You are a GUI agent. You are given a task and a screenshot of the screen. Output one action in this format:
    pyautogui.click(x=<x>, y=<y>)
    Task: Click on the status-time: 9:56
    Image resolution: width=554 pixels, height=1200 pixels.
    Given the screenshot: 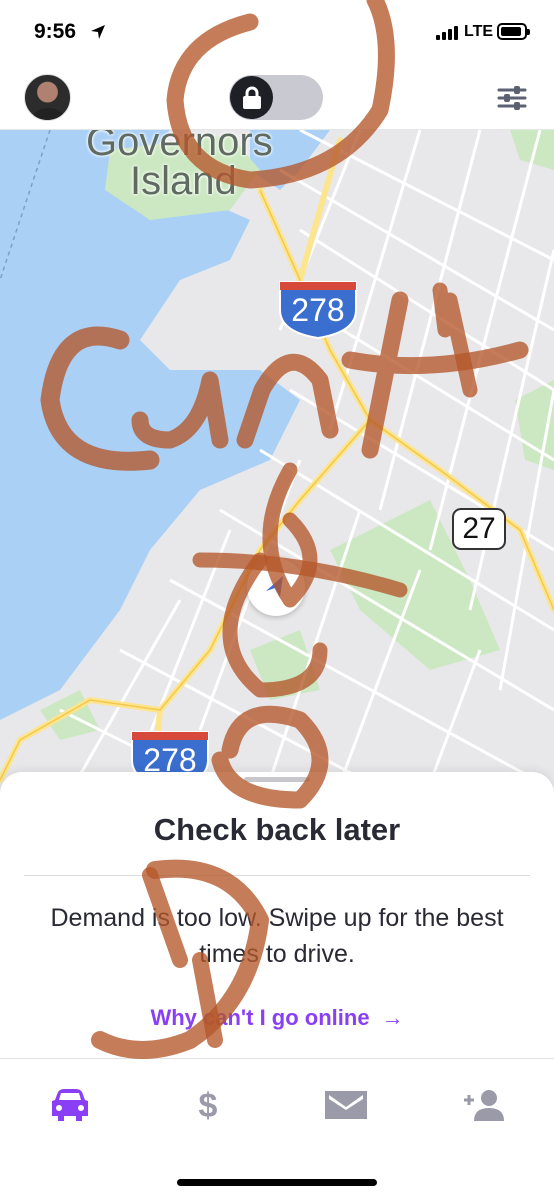 What is the action you would take?
    pyautogui.click(x=55, y=31)
    